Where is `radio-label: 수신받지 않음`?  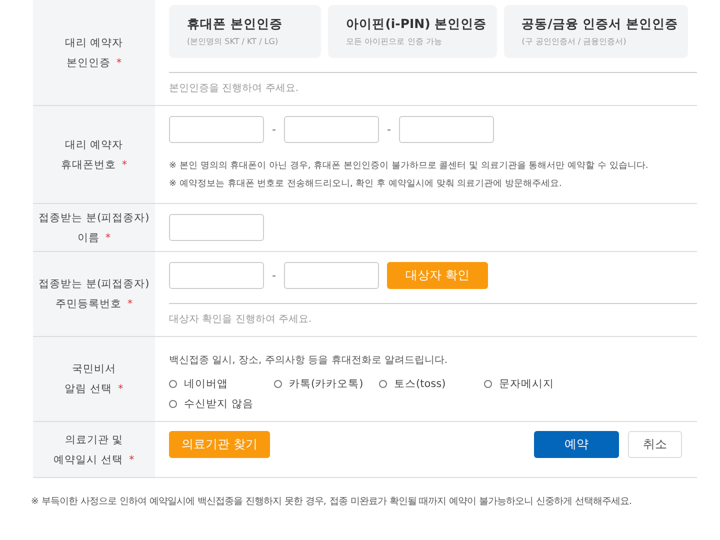
radio-label: 수신받지 않음 is located at coordinates (219, 404).